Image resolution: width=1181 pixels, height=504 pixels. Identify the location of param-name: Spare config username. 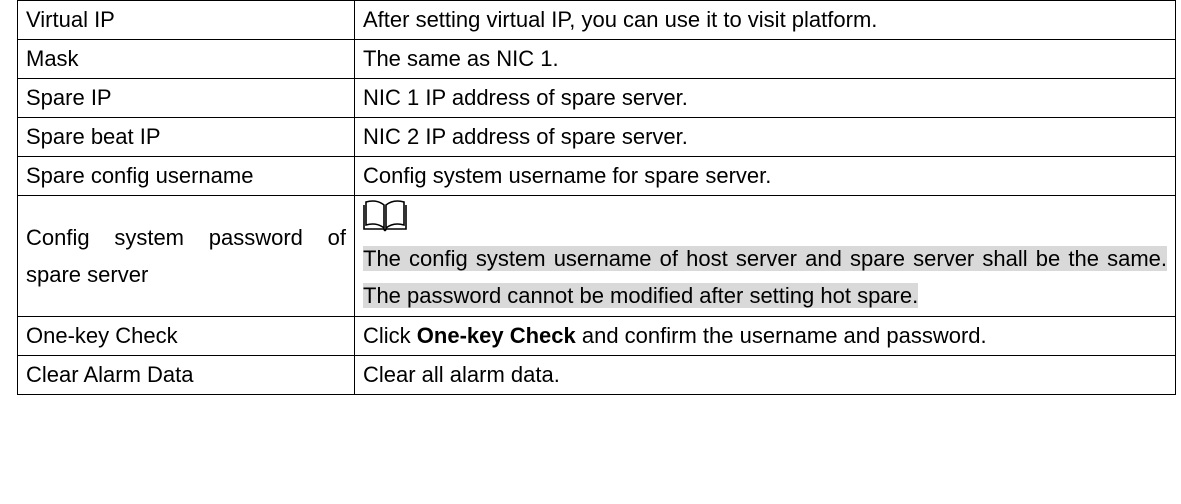
(186, 176).